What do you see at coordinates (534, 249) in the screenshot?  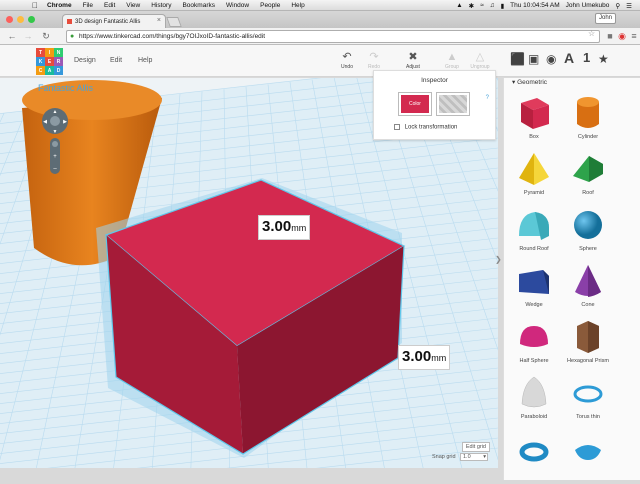 I see `shape-label: Round Roof` at bounding box center [534, 249].